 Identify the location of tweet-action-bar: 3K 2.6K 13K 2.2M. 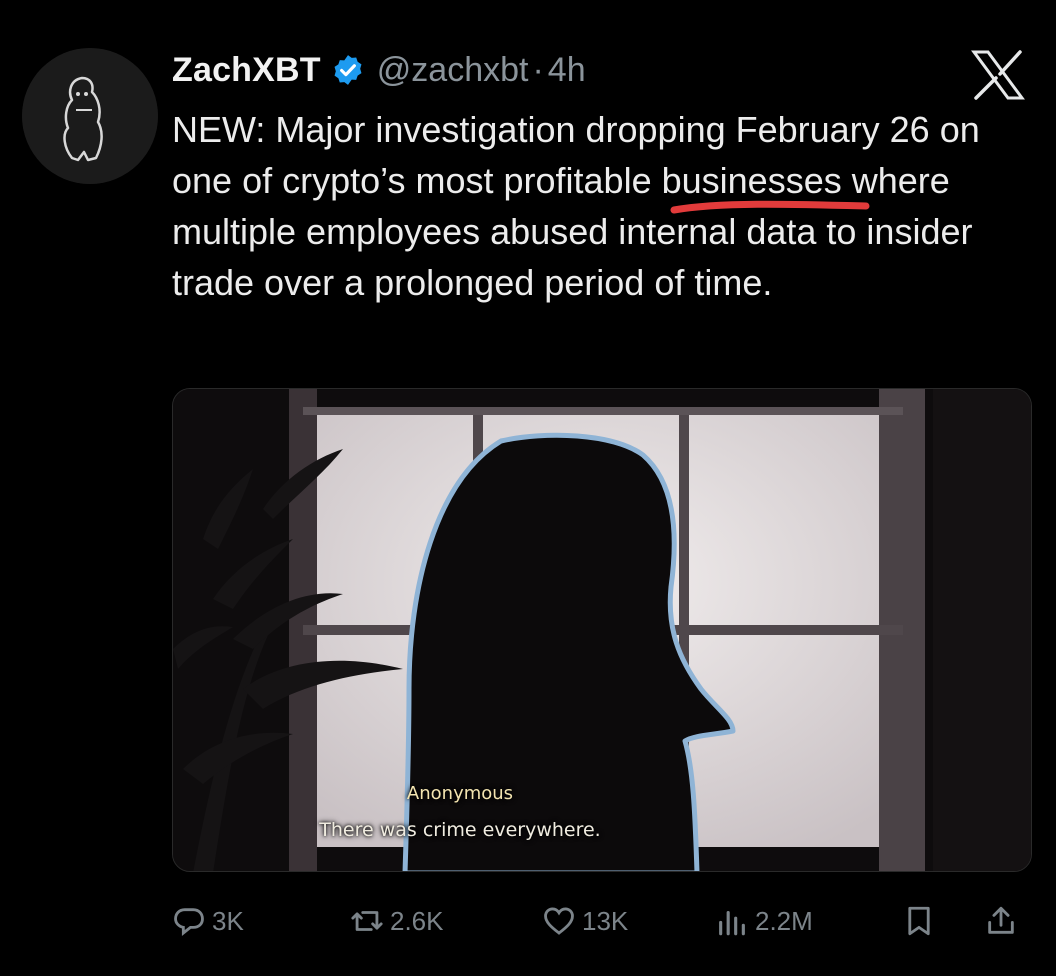
(602, 921).